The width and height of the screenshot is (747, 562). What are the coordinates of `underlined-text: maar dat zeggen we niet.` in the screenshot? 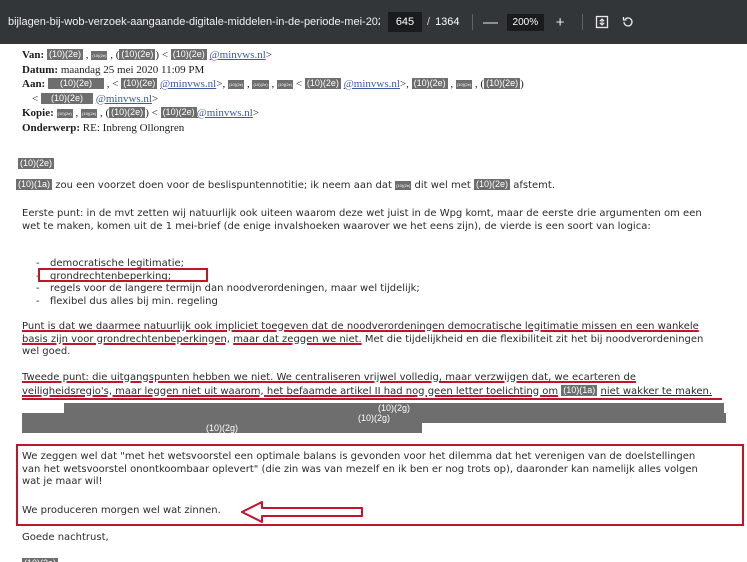 It's located at (297, 339).